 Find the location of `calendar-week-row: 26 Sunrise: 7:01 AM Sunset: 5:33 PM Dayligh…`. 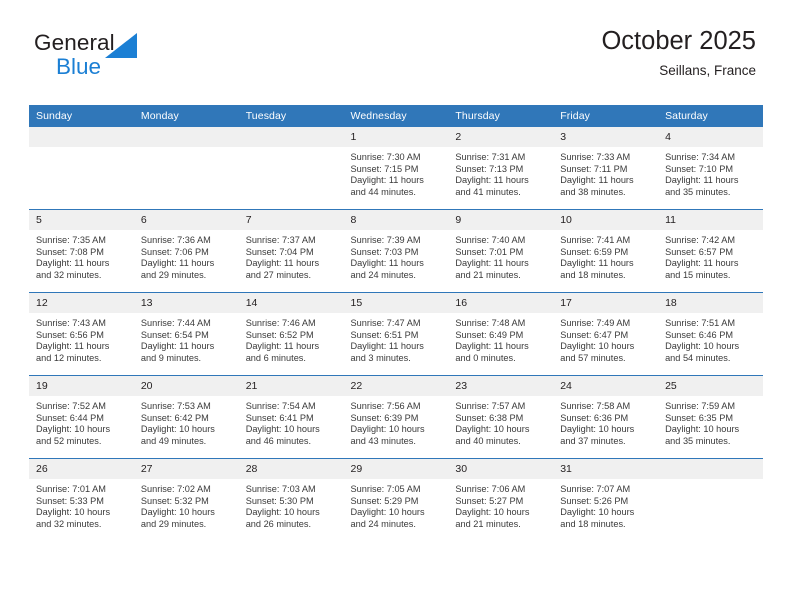

calendar-week-row: 26 Sunrise: 7:01 AM Sunset: 5:33 PM Dayligh… is located at coordinates (396, 499).